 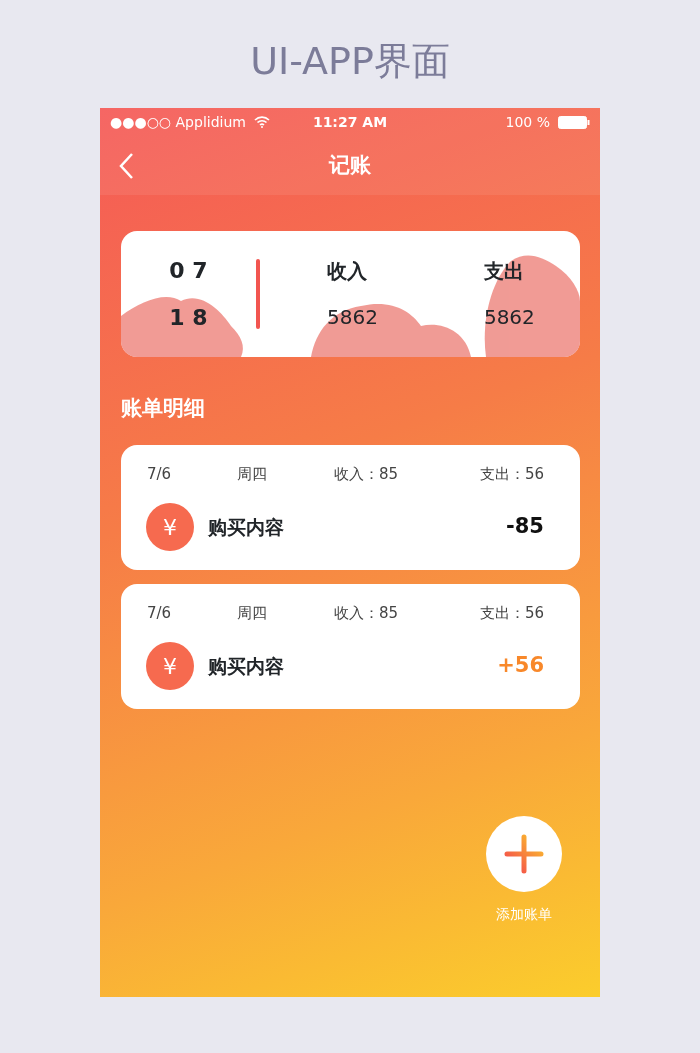 What do you see at coordinates (524, 854) in the screenshot?
I see `plus-icon` at bounding box center [524, 854].